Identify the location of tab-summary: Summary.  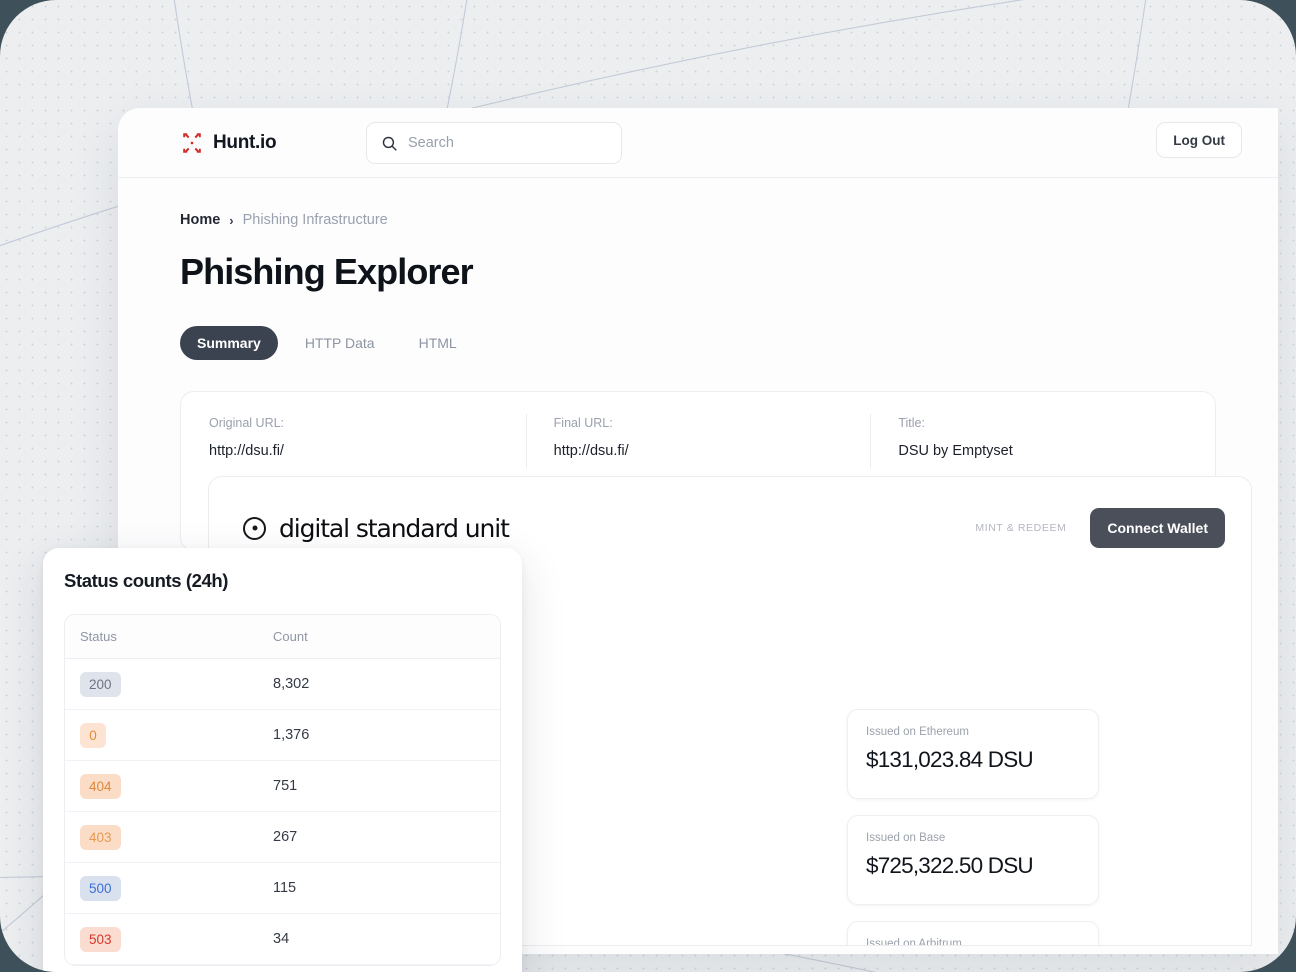
(229, 343).